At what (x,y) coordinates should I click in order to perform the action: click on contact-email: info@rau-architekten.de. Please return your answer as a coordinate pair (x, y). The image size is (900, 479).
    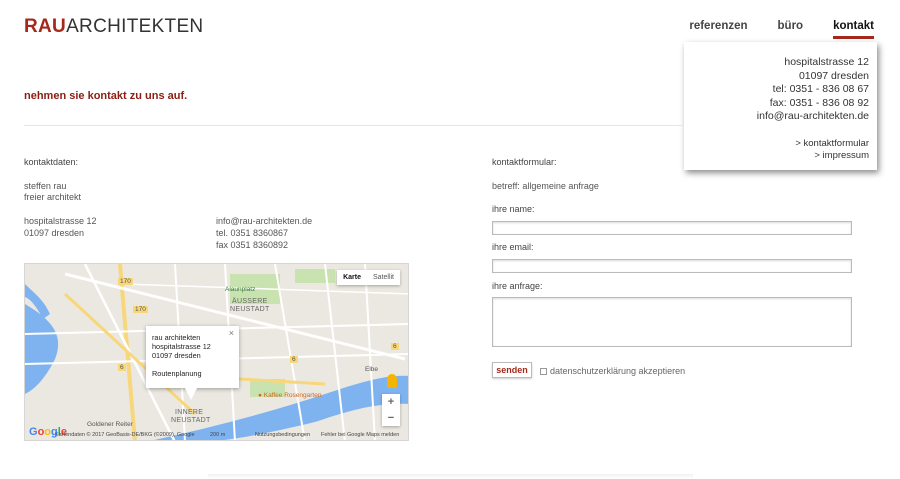
    Looking at the image, I should click on (264, 222).